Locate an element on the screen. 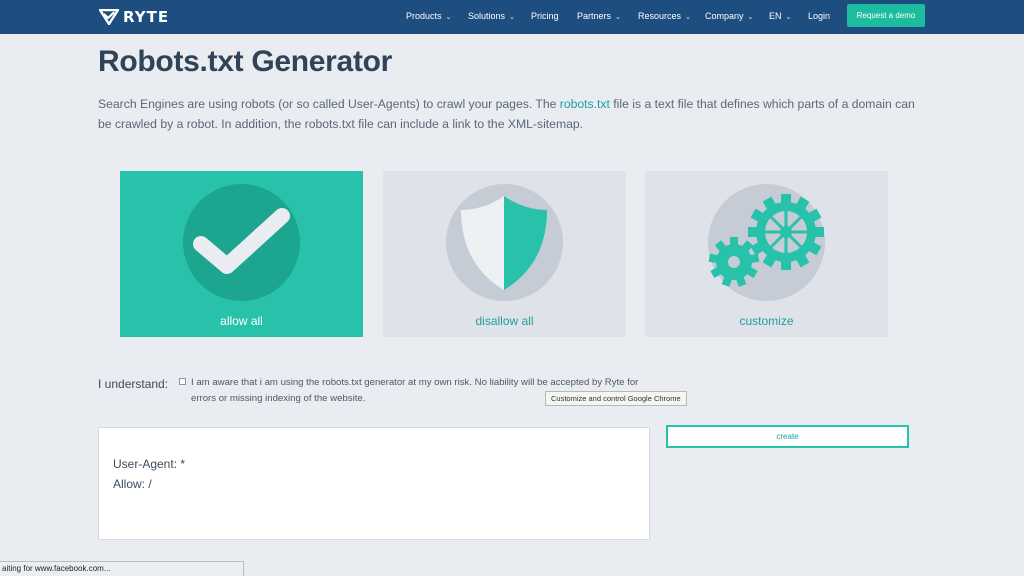 The width and height of the screenshot is (1024, 576). create-button: create is located at coordinates (787, 436).